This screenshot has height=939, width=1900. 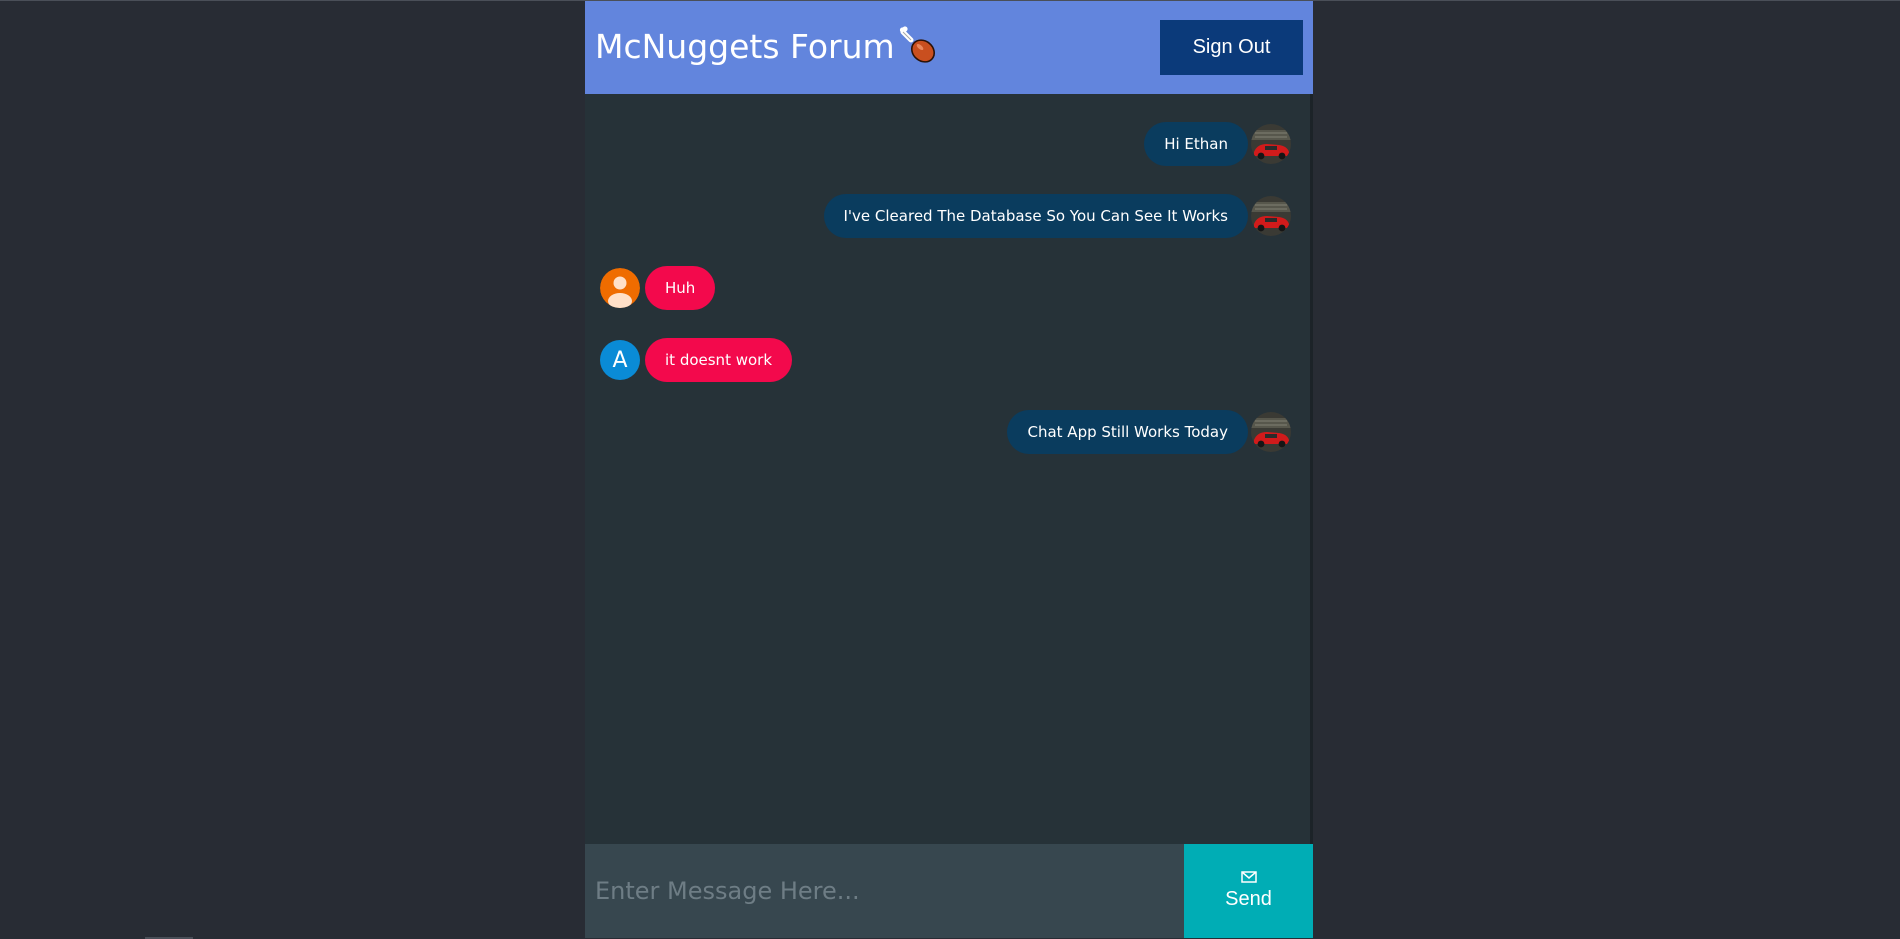 What do you see at coordinates (1196, 144) in the screenshot?
I see `message-bubble: Hi Ethan` at bounding box center [1196, 144].